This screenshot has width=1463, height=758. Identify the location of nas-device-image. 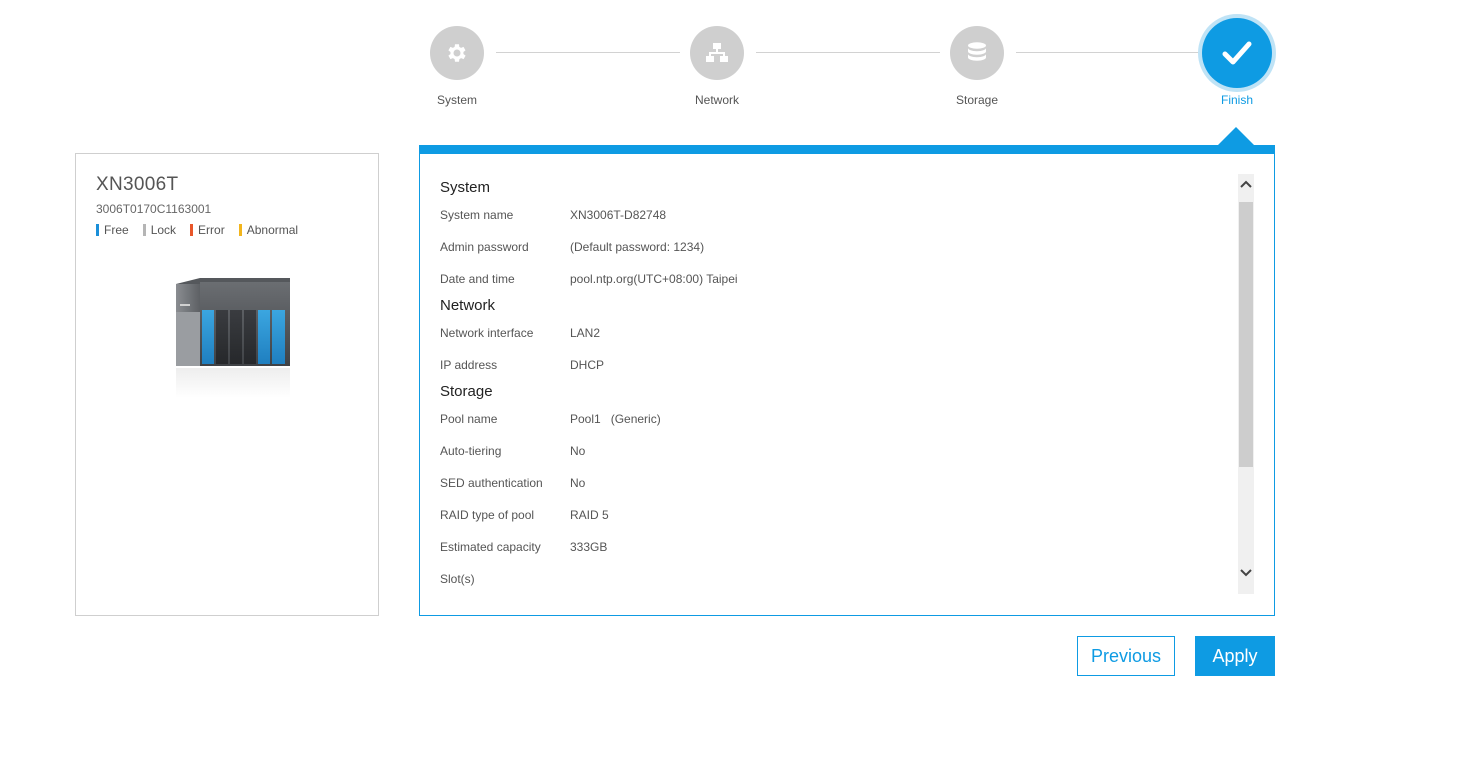
(233, 338).